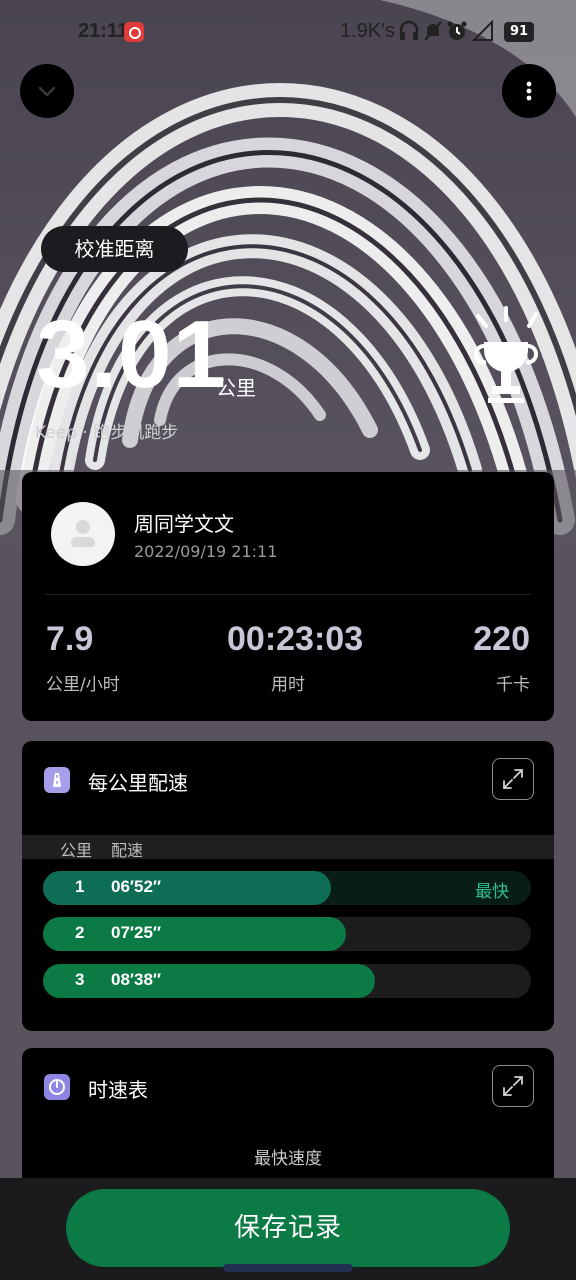 The height and width of the screenshot is (1280, 576). I want to click on more-options-button, so click(529, 91).